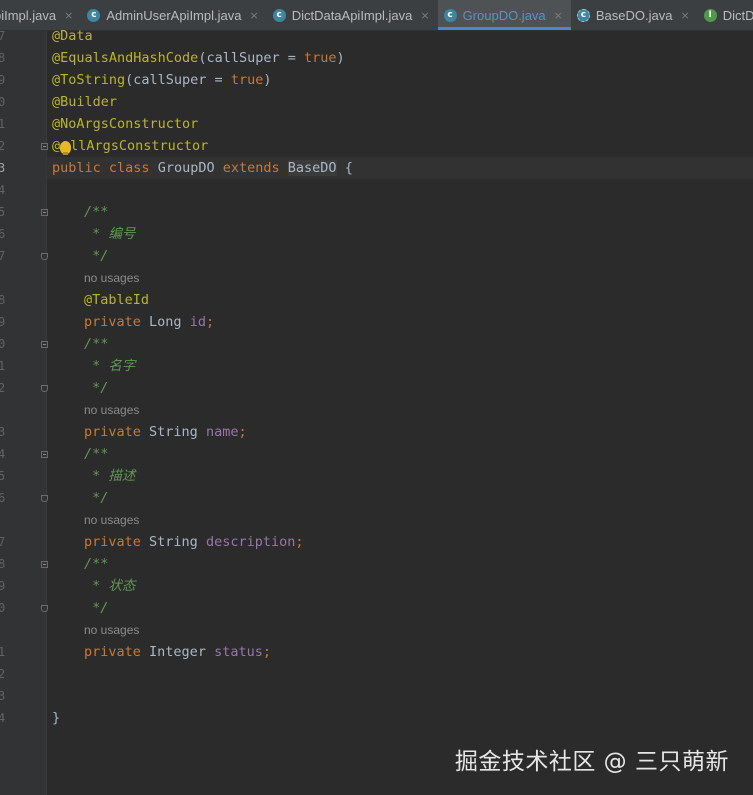 This screenshot has height=795, width=753. Describe the element at coordinates (177, 652) in the screenshot. I see `type-name: Integer` at that location.